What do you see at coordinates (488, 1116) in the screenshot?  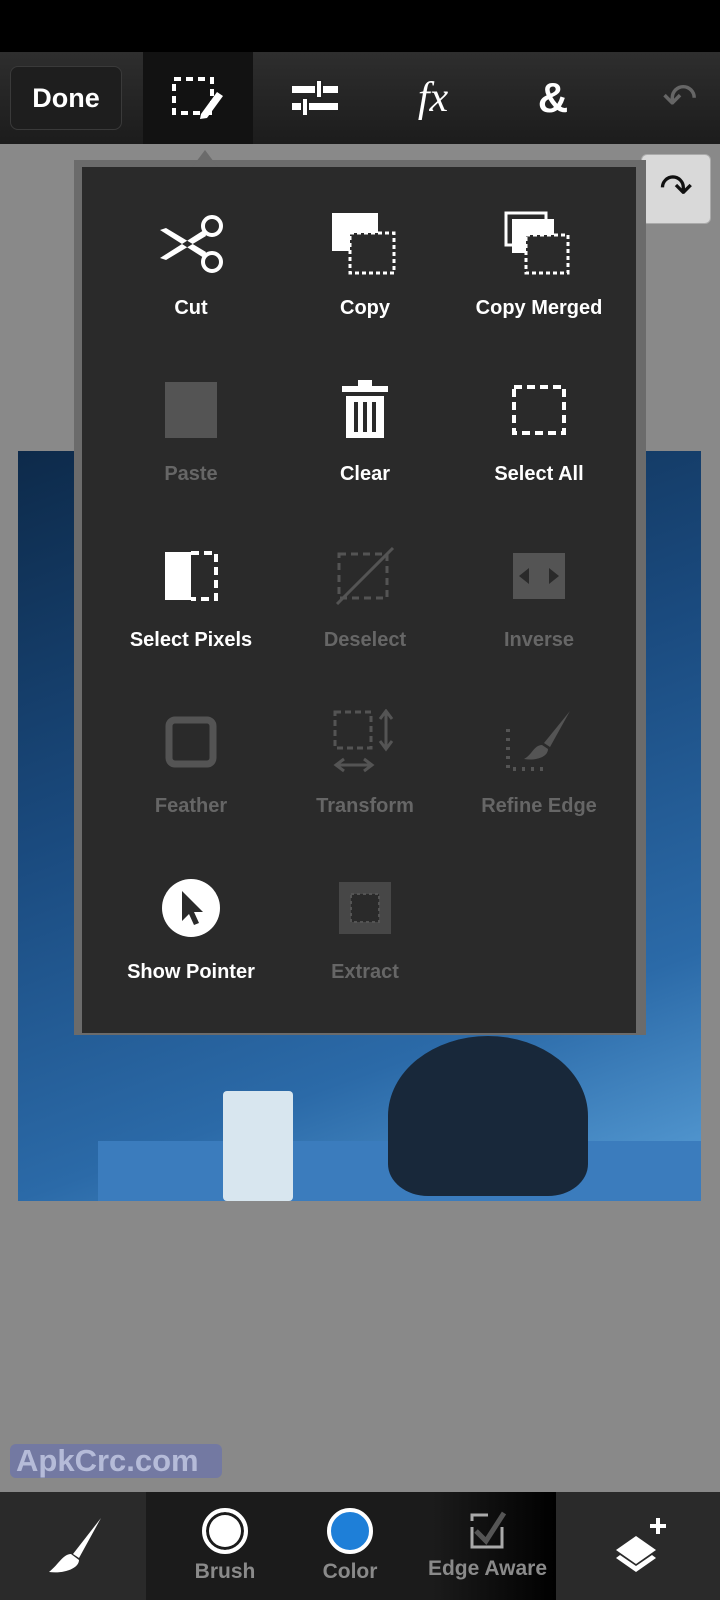 I see `teddy-bear` at bounding box center [488, 1116].